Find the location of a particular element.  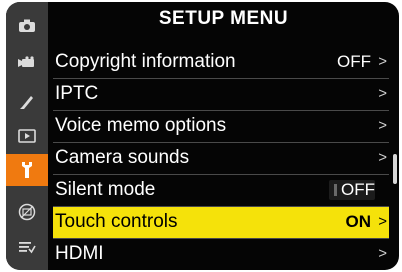

setup-menu-tab is located at coordinates (27, 170).